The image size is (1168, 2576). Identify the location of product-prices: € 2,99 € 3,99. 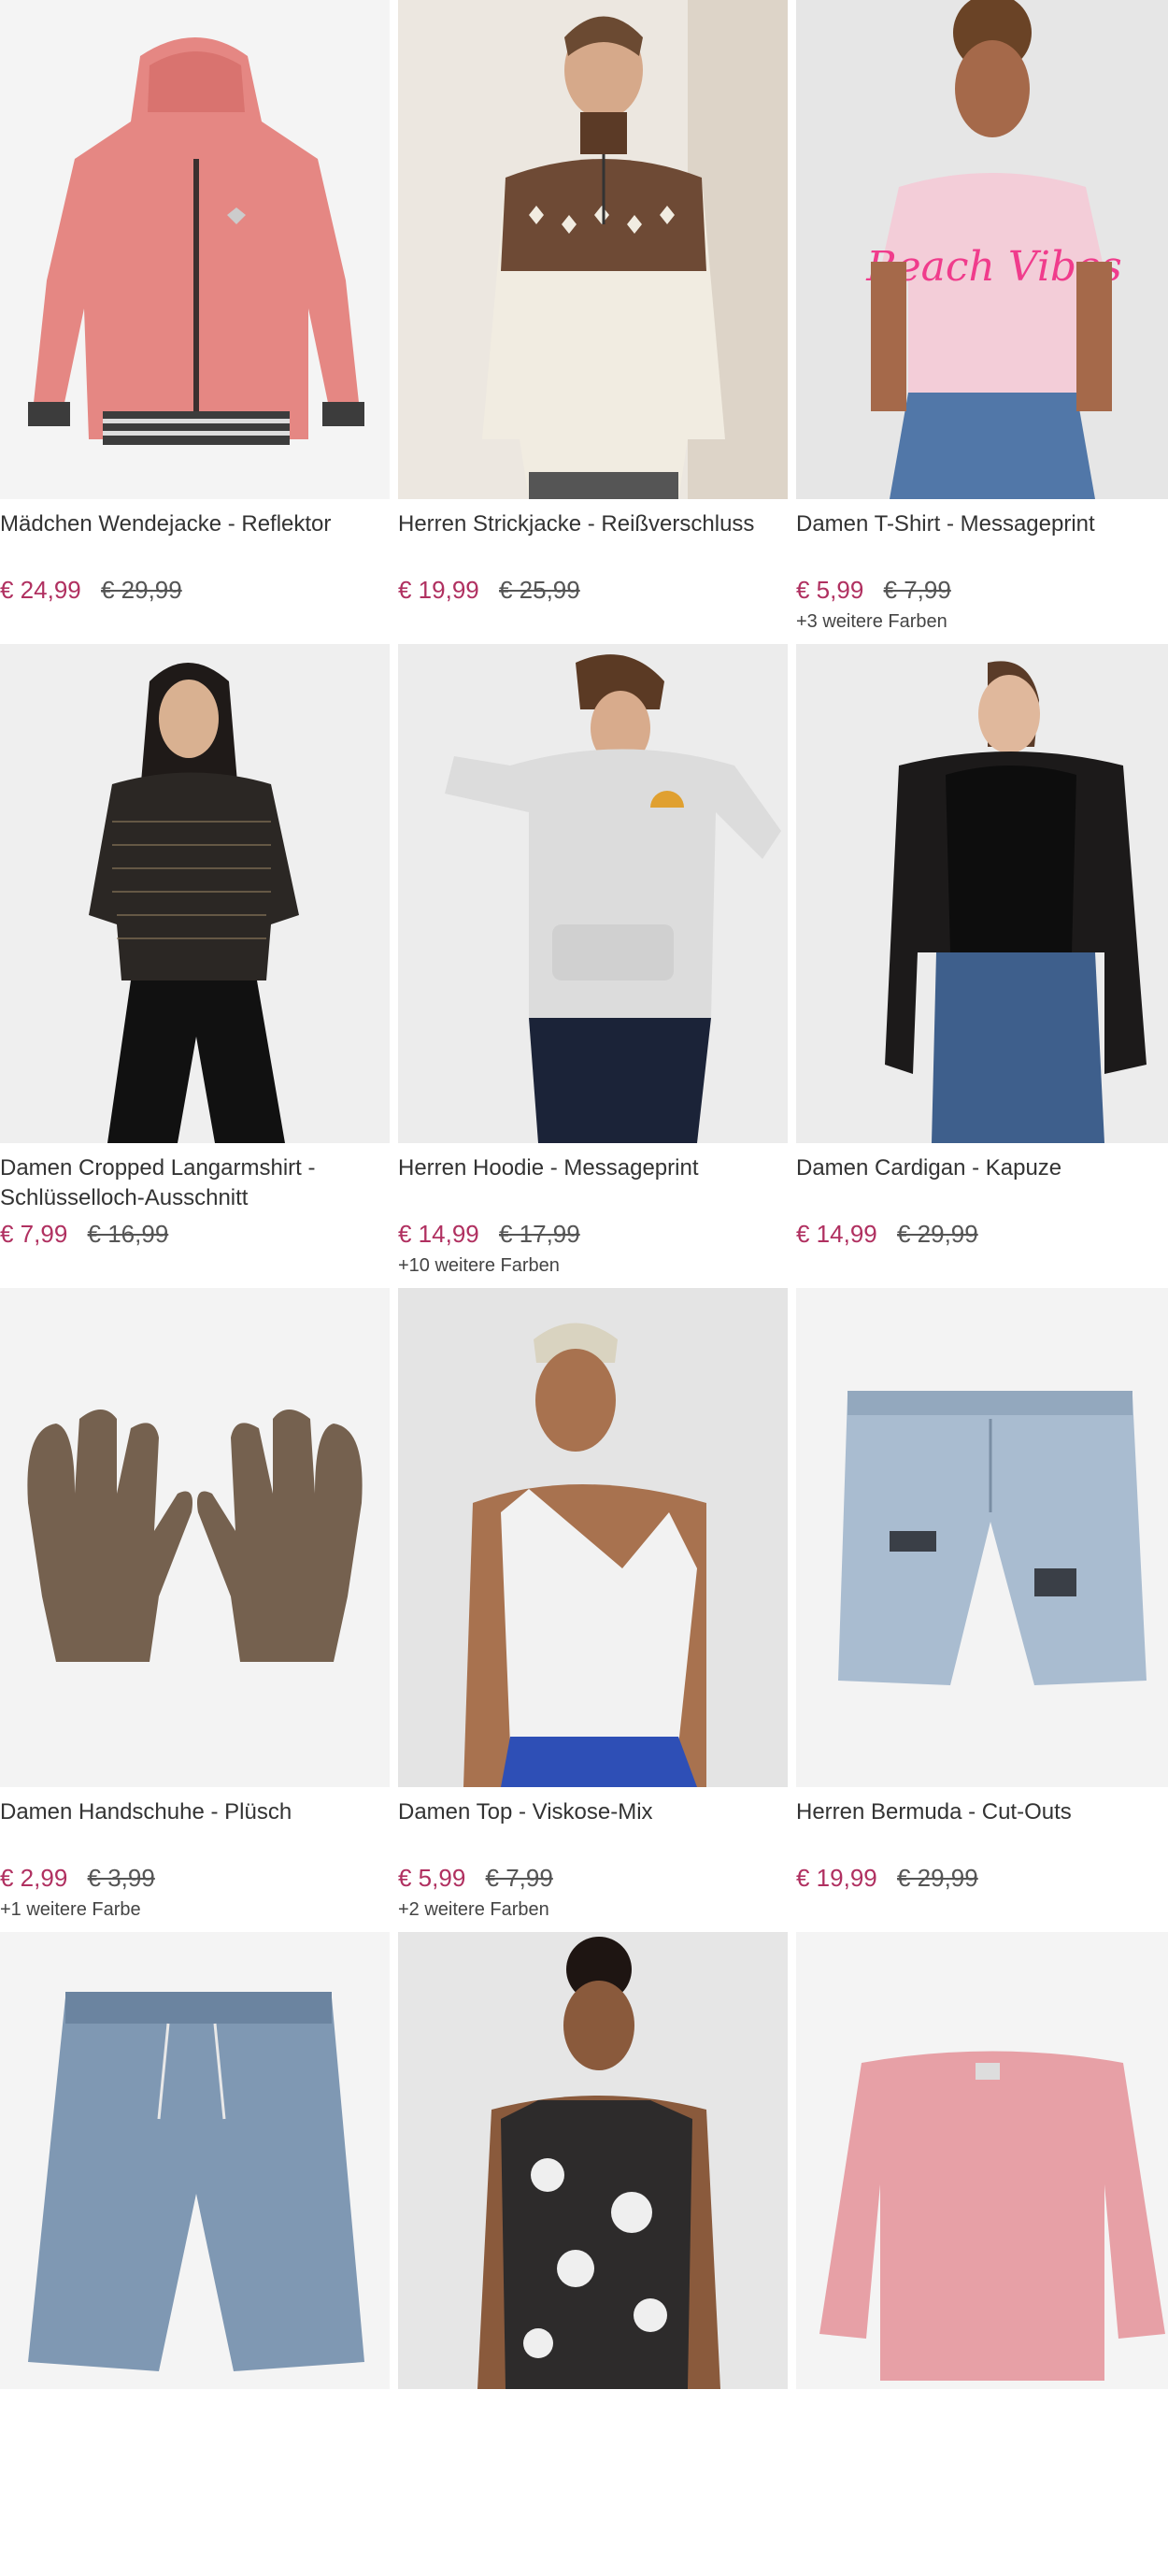
(78, 1878).